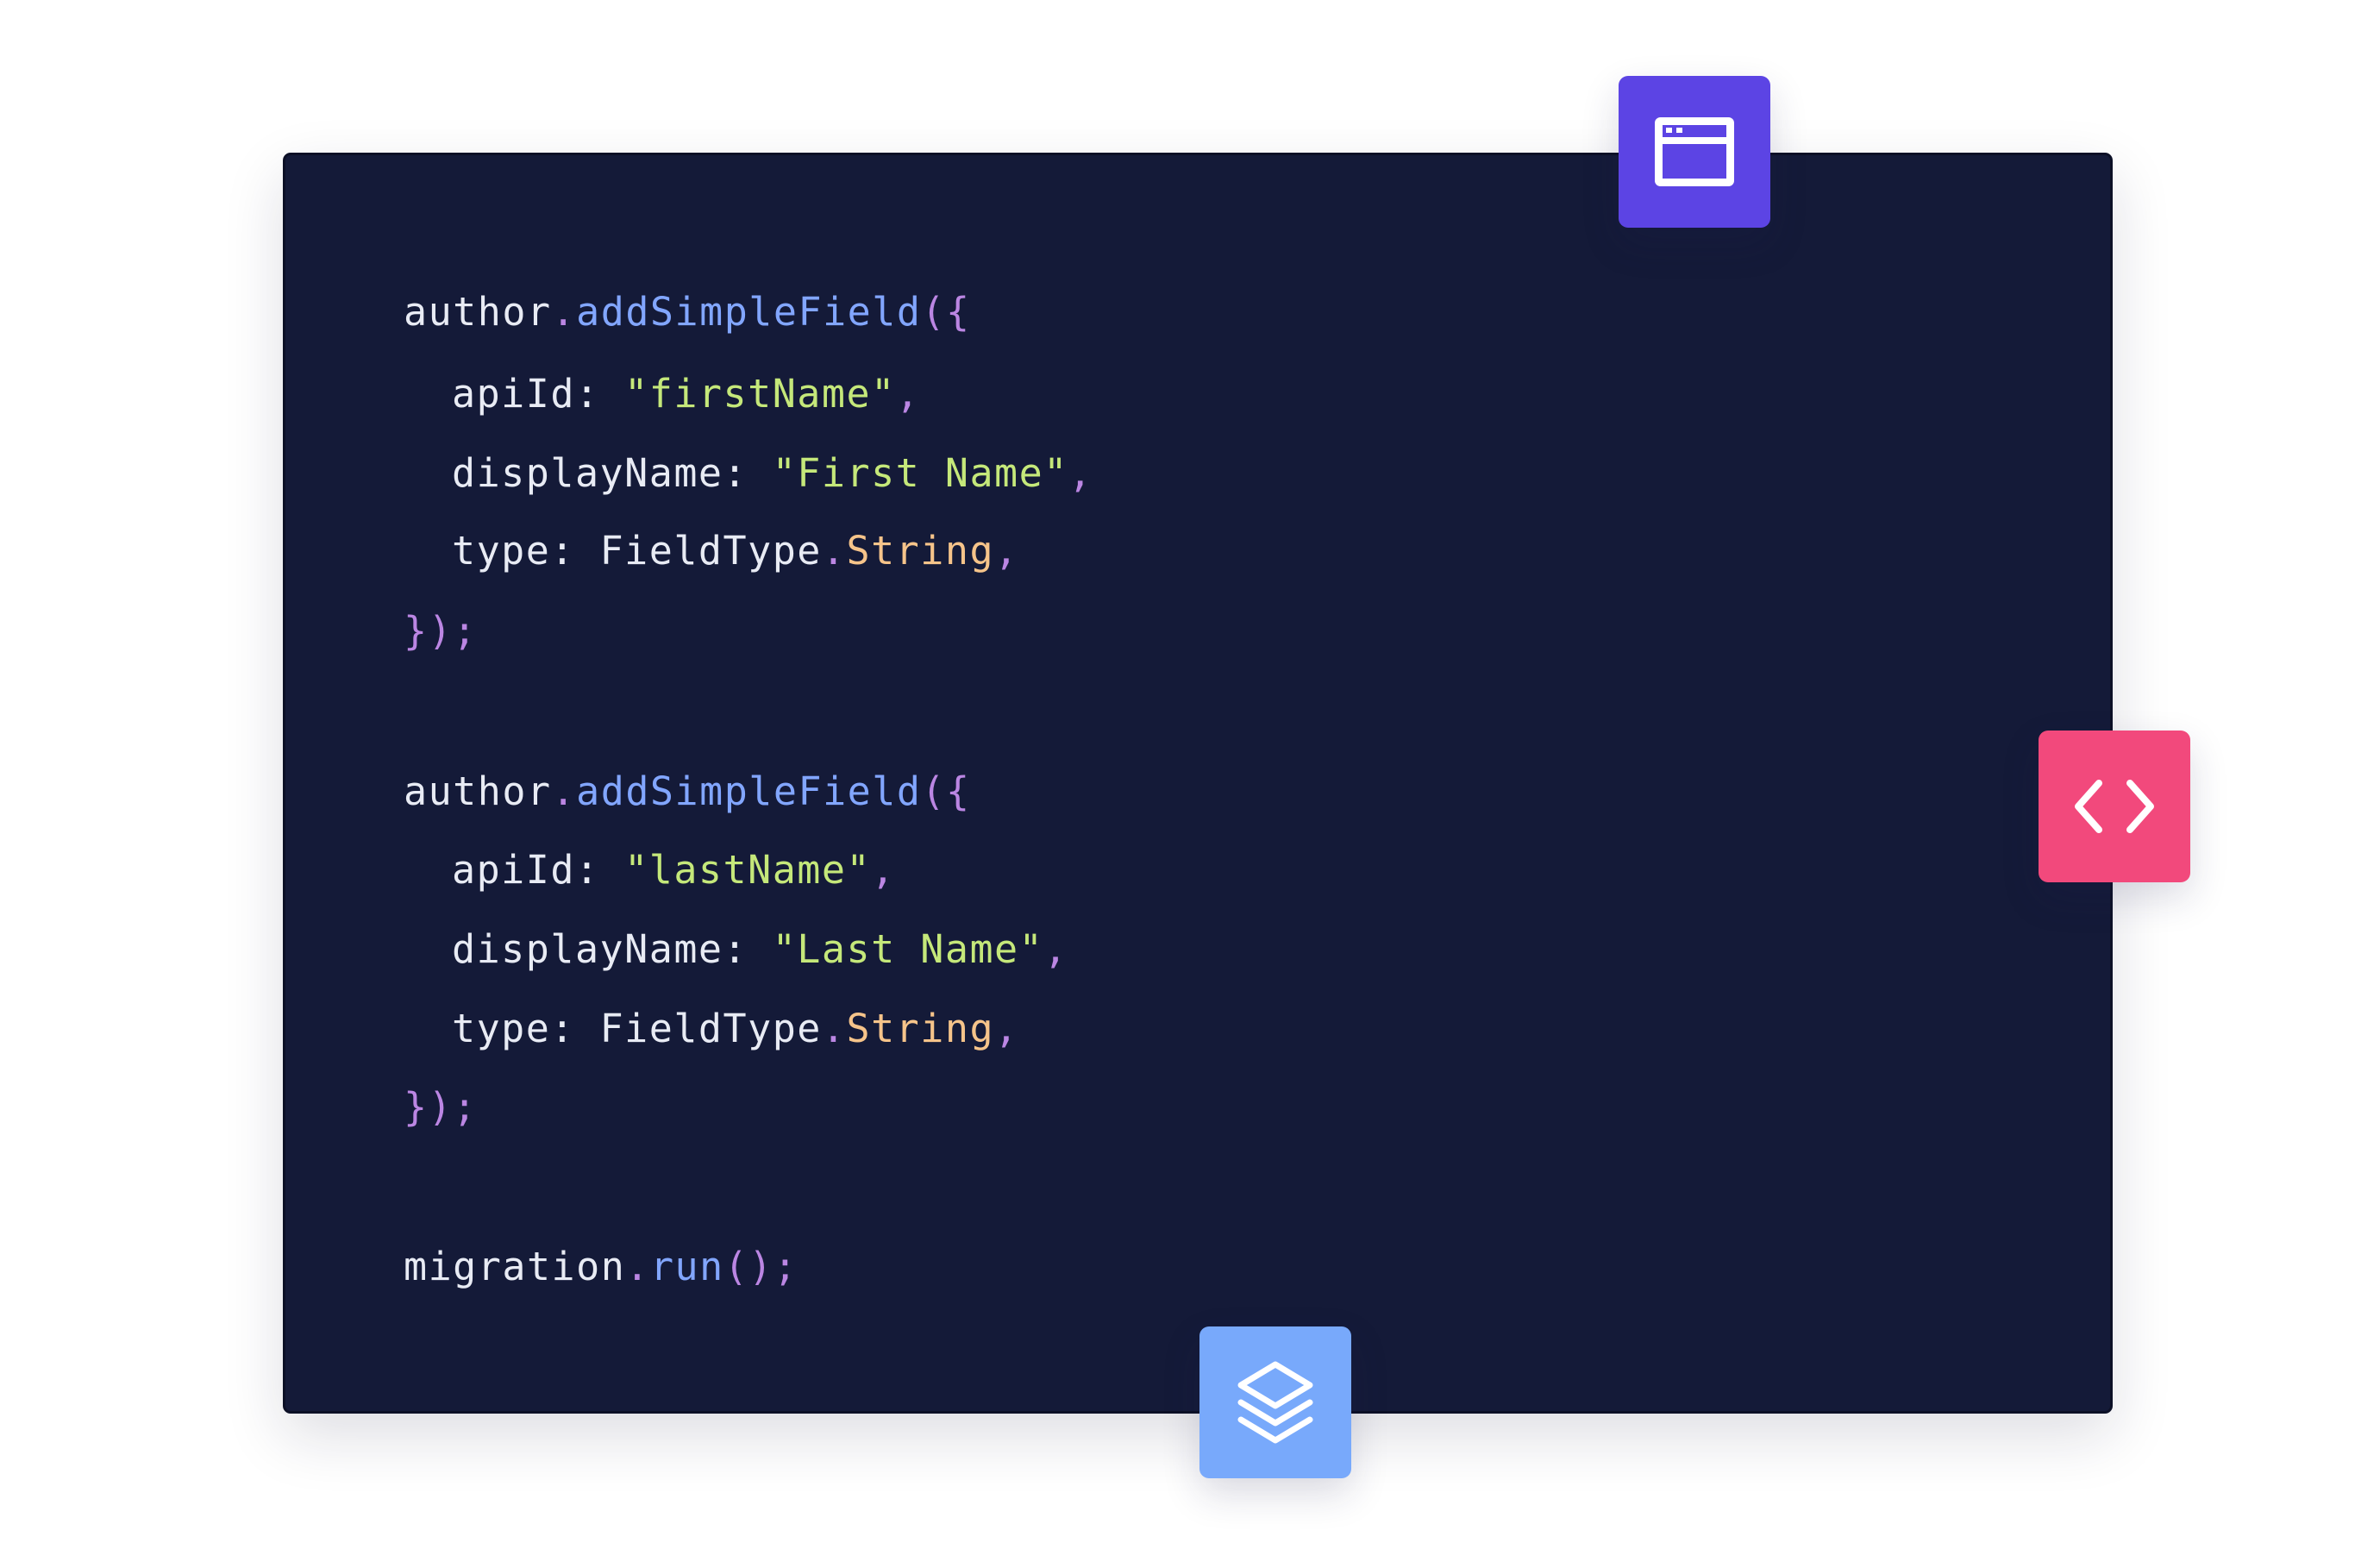 The image size is (2380, 1549). What do you see at coordinates (687, 1266) in the screenshot?
I see `code-token: run` at bounding box center [687, 1266].